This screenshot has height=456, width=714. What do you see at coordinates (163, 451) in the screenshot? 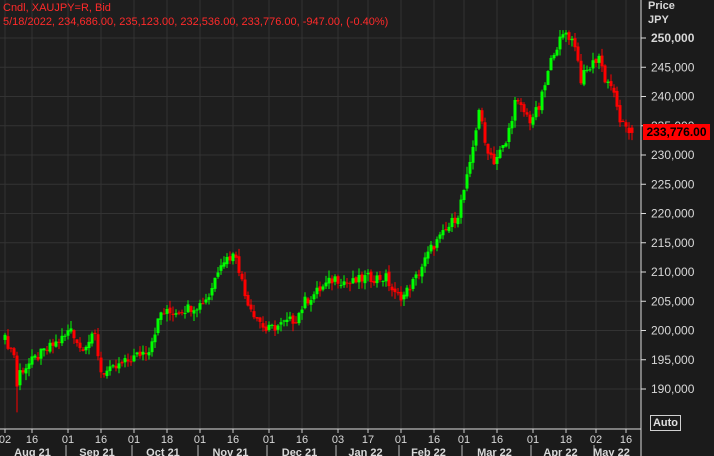
I see `month-label: Oct 21` at bounding box center [163, 451].